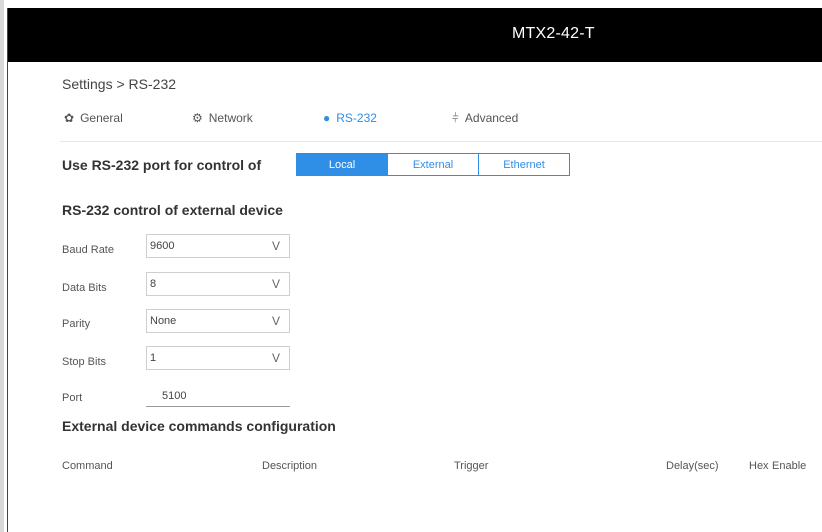 The image size is (822, 532). What do you see at coordinates (87, 466) in the screenshot?
I see `column-command: Command` at bounding box center [87, 466].